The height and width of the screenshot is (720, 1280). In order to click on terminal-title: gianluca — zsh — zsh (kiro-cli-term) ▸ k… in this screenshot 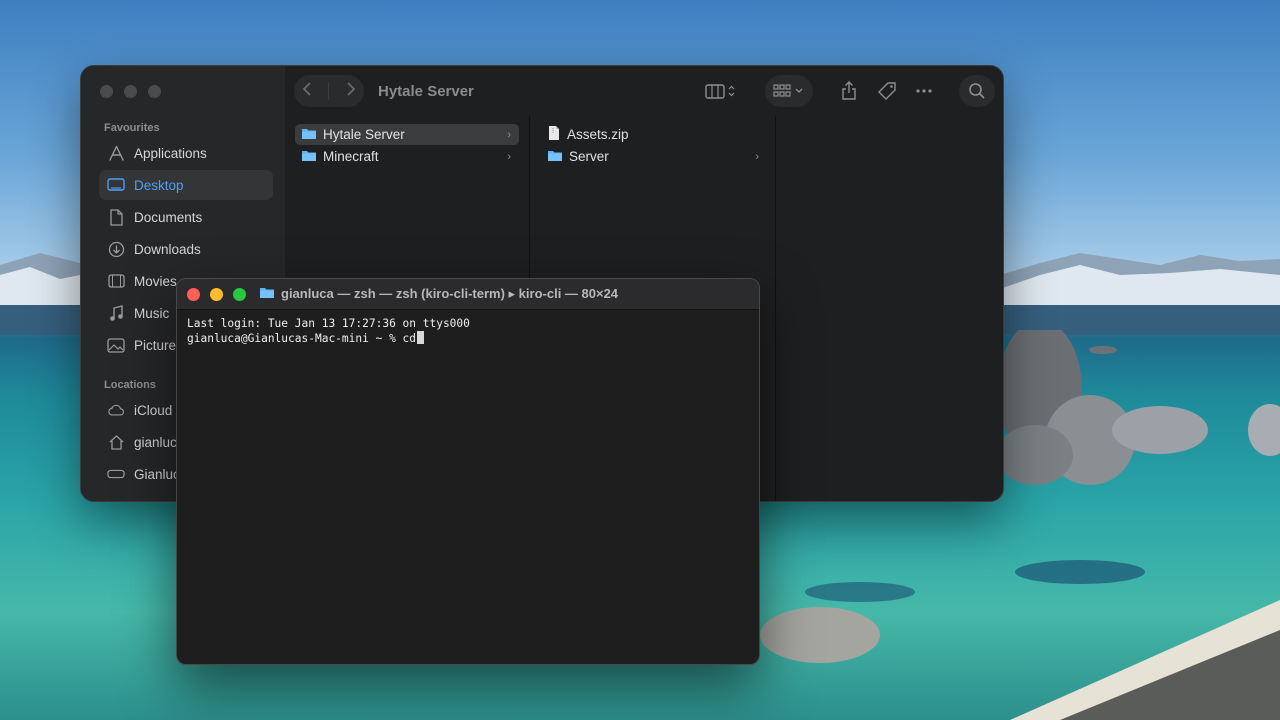, I will do `click(438, 294)`.